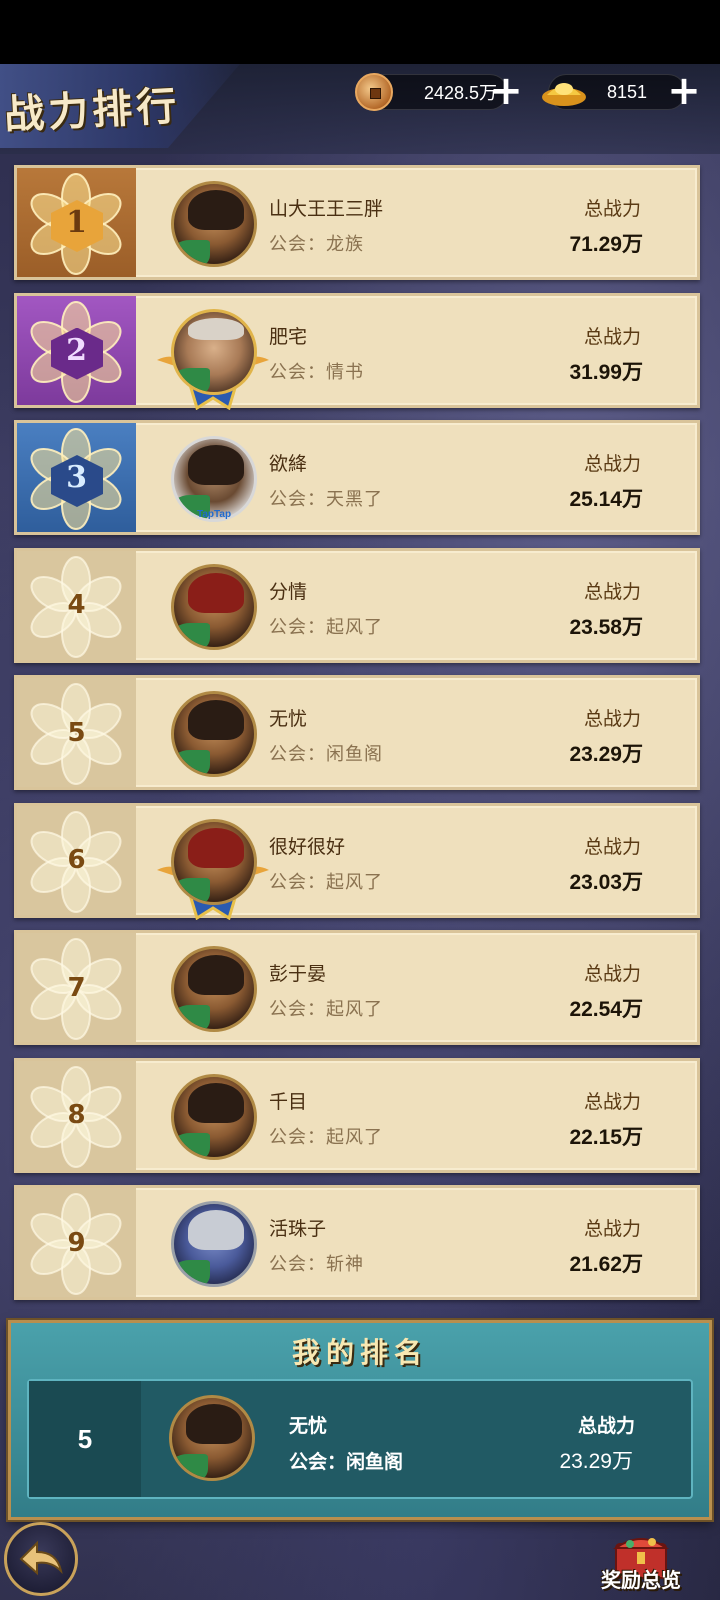 The height and width of the screenshot is (1600, 720). Describe the element at coordinates (606, 1137) in the screenshot. I see `power-value: 22.15万` at that location.